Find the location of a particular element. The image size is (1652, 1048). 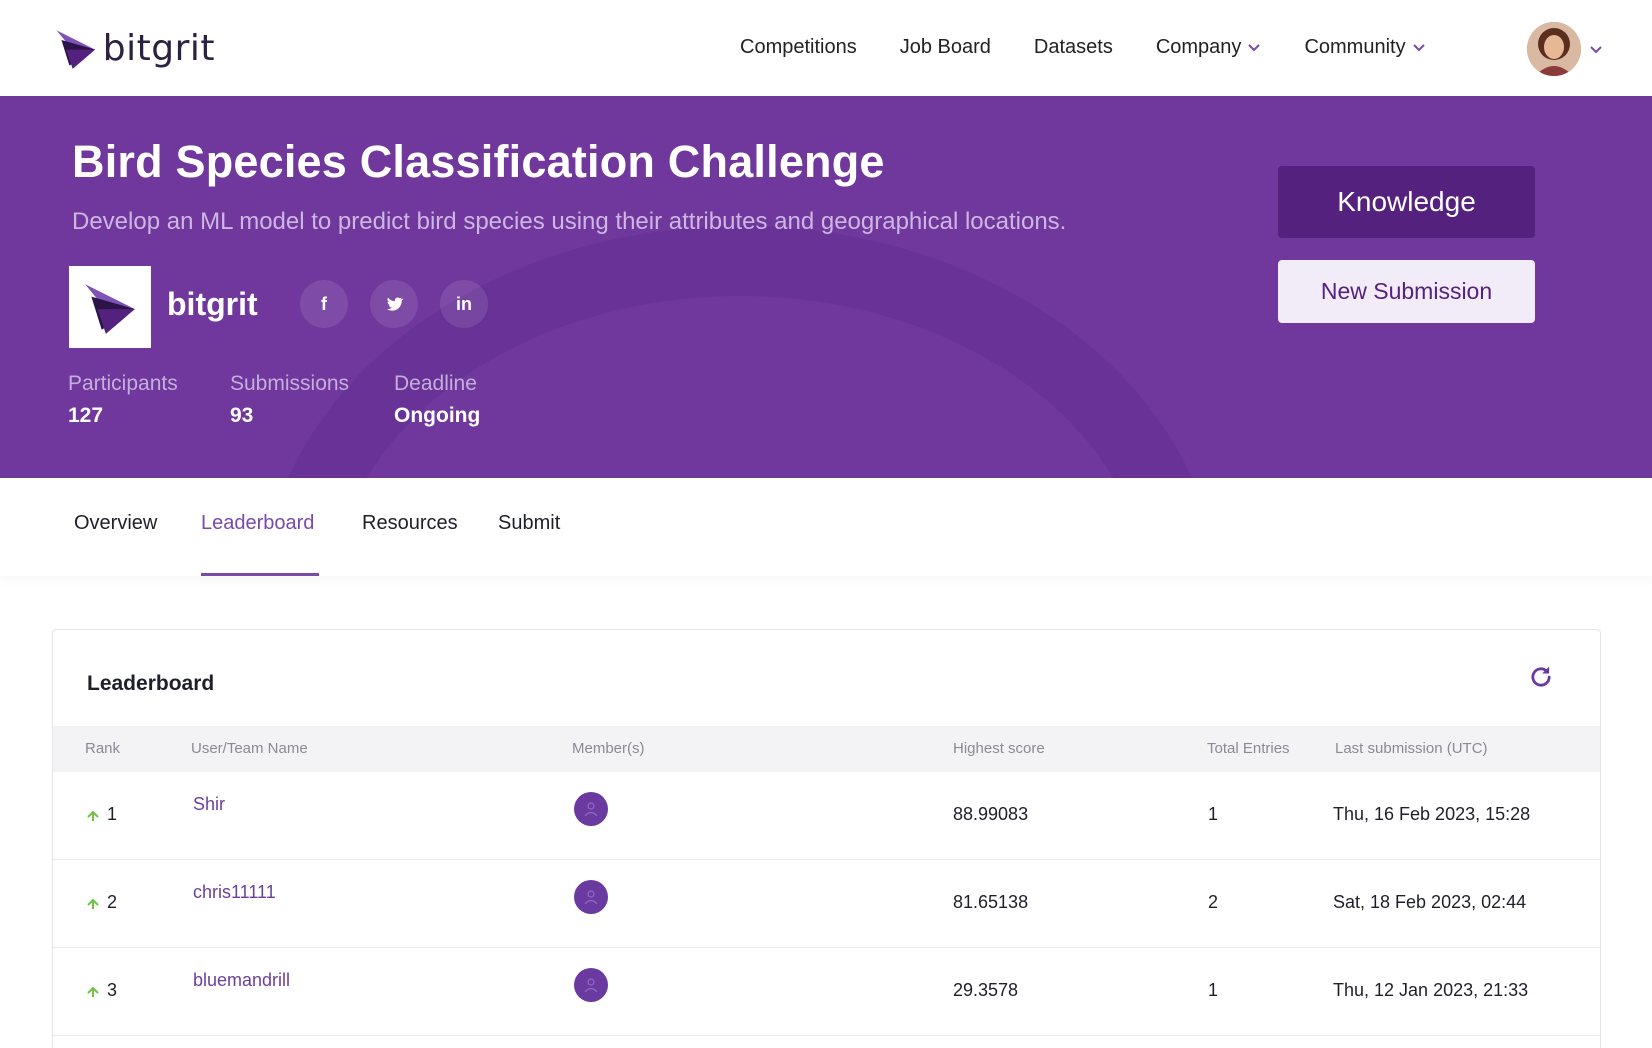

tab-resources: Resources is located at coordinates (410, 523).